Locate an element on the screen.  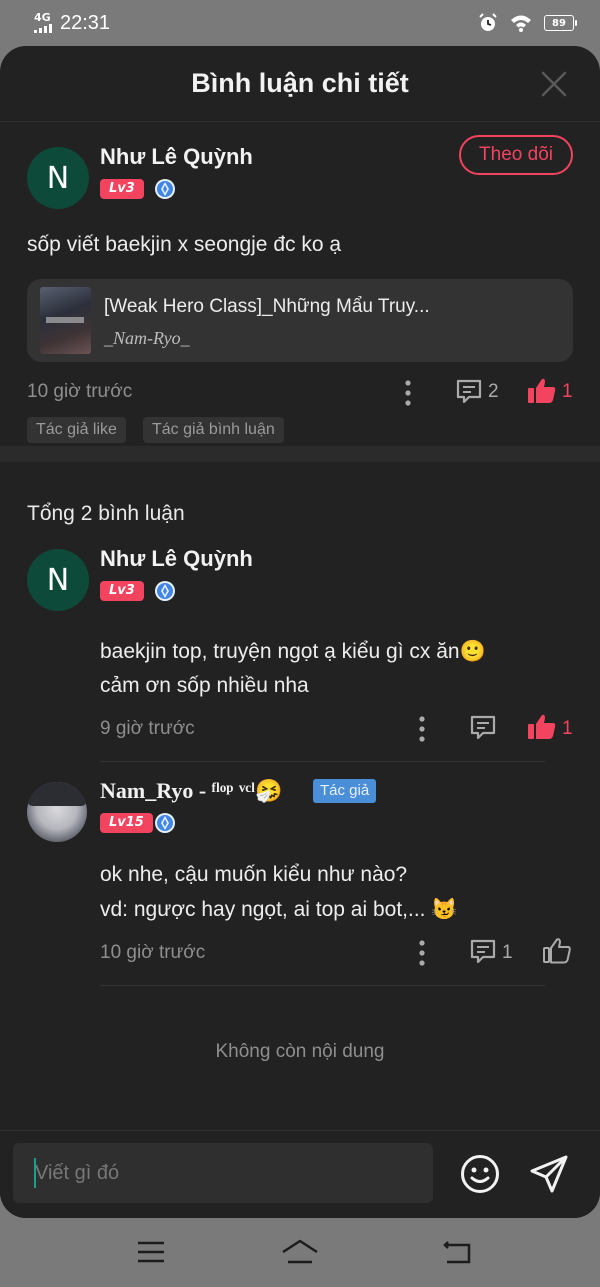
status-bar: 4G 22:31 89 is located at coordinates (300, 23).